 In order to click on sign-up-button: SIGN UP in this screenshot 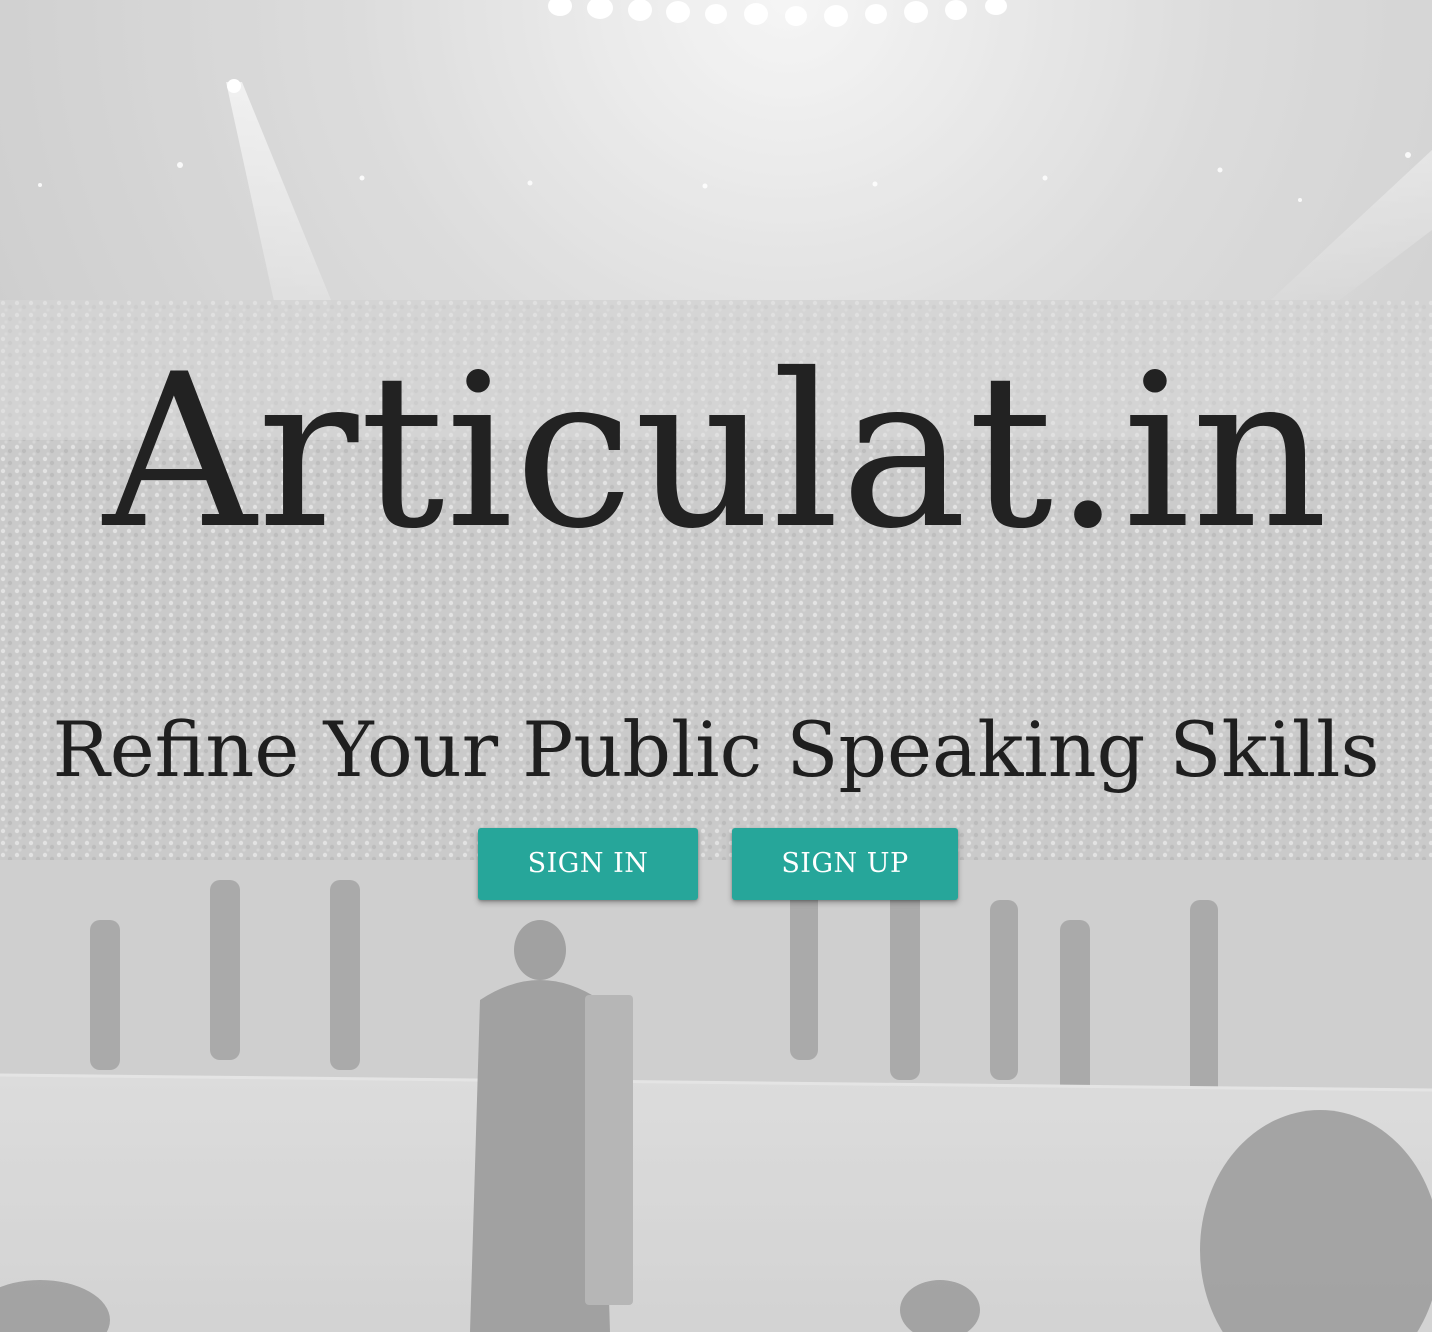, I will do `click(845, 864)`.